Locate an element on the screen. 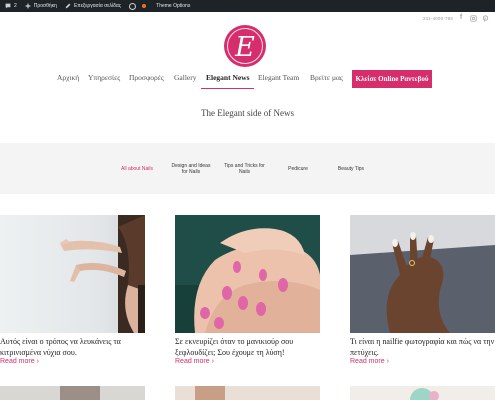 This screenshot has width=495, height=400. nav-item-gallery: Gallery is located at coordinates (185, 80).